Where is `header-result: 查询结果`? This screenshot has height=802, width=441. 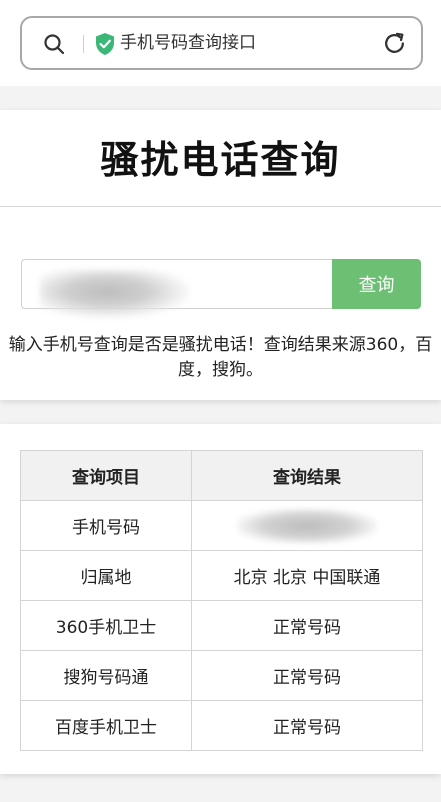
header-result: 查询结果 is located at coordinates (307, 475).